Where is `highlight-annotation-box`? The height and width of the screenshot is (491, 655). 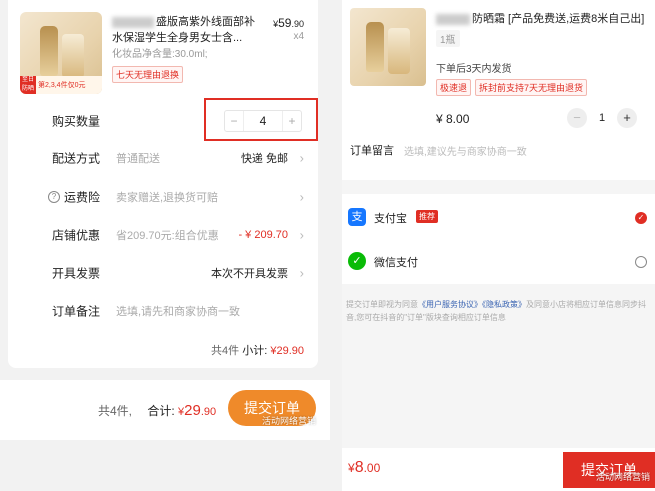
highlight-annotation-box is located at coordinates (261, 119).